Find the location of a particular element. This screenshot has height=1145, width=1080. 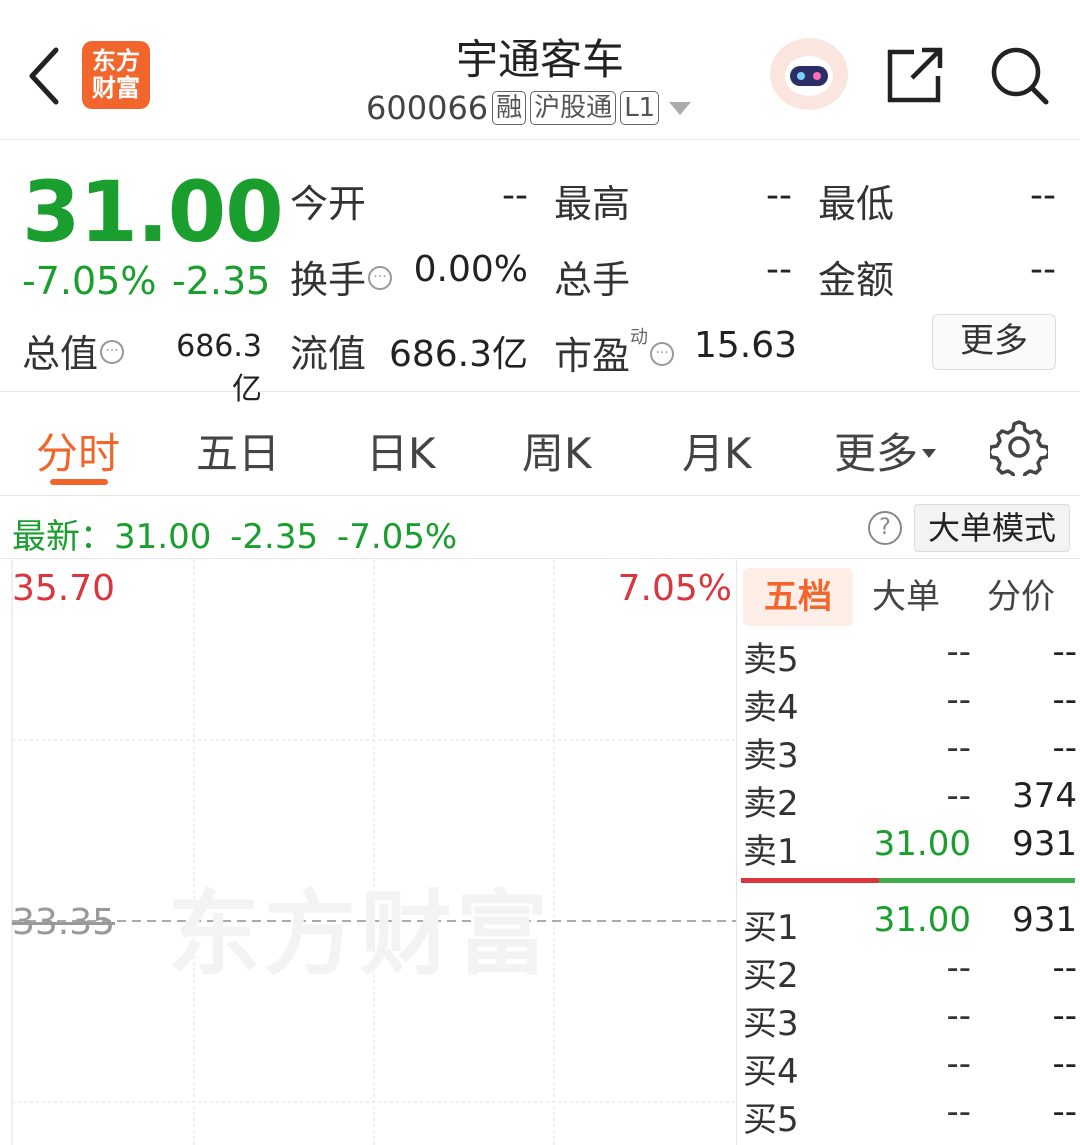

open-label: 今开 is located at coordinates (328, 204).